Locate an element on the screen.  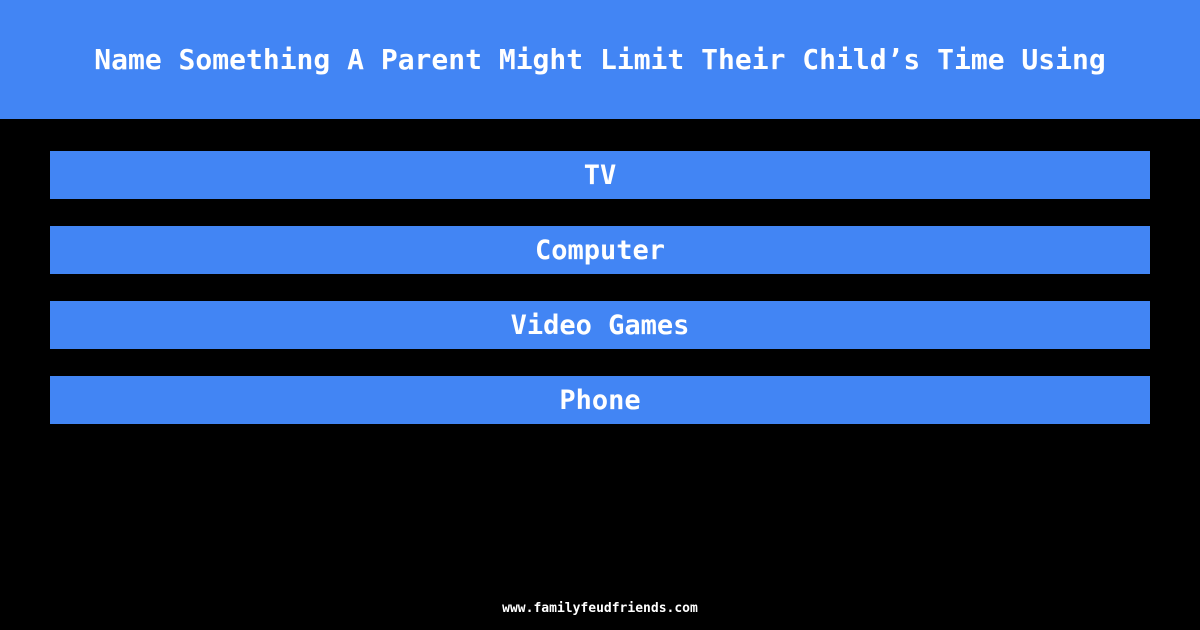
answer-text: Phone is located at coordinates (600, 400).